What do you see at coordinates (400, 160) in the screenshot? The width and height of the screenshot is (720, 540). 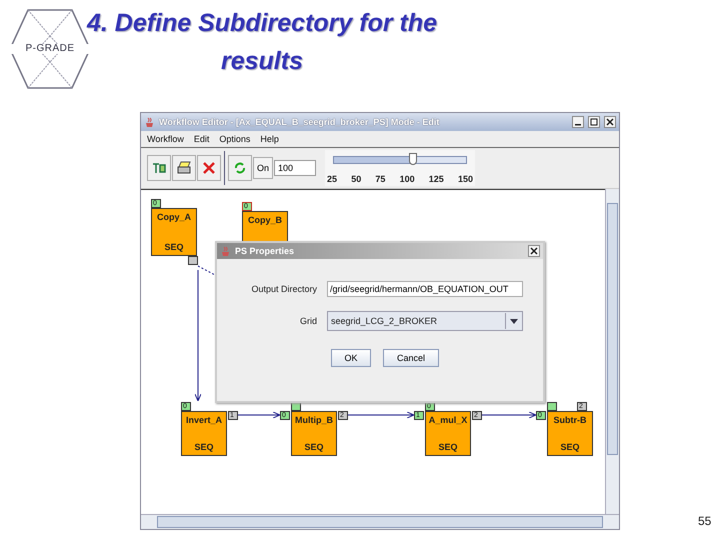 I see `zoom-slider` at bounding box center [400, 160].